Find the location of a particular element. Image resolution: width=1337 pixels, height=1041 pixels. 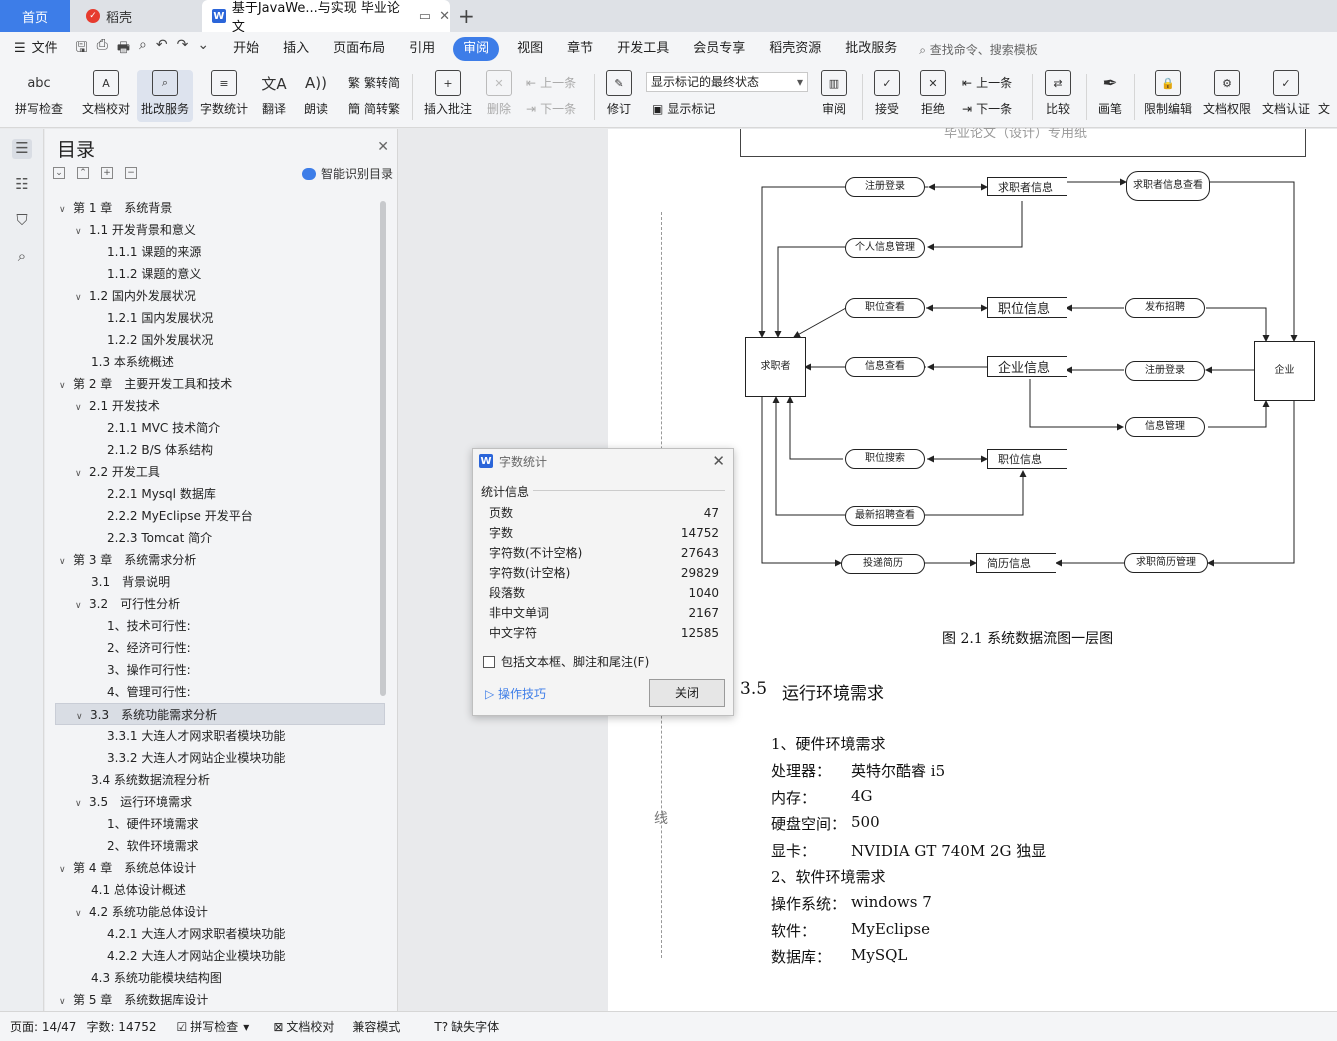

dialog-titlebar: W 字数统计 is located at coordinates (603, 461).